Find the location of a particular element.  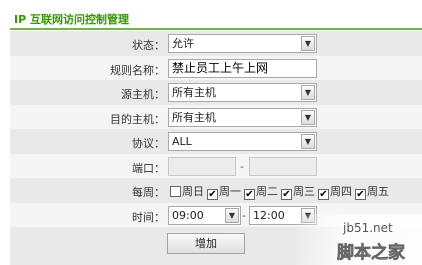

checkbox-unchecked-icon is located at coordinates (175, 191).